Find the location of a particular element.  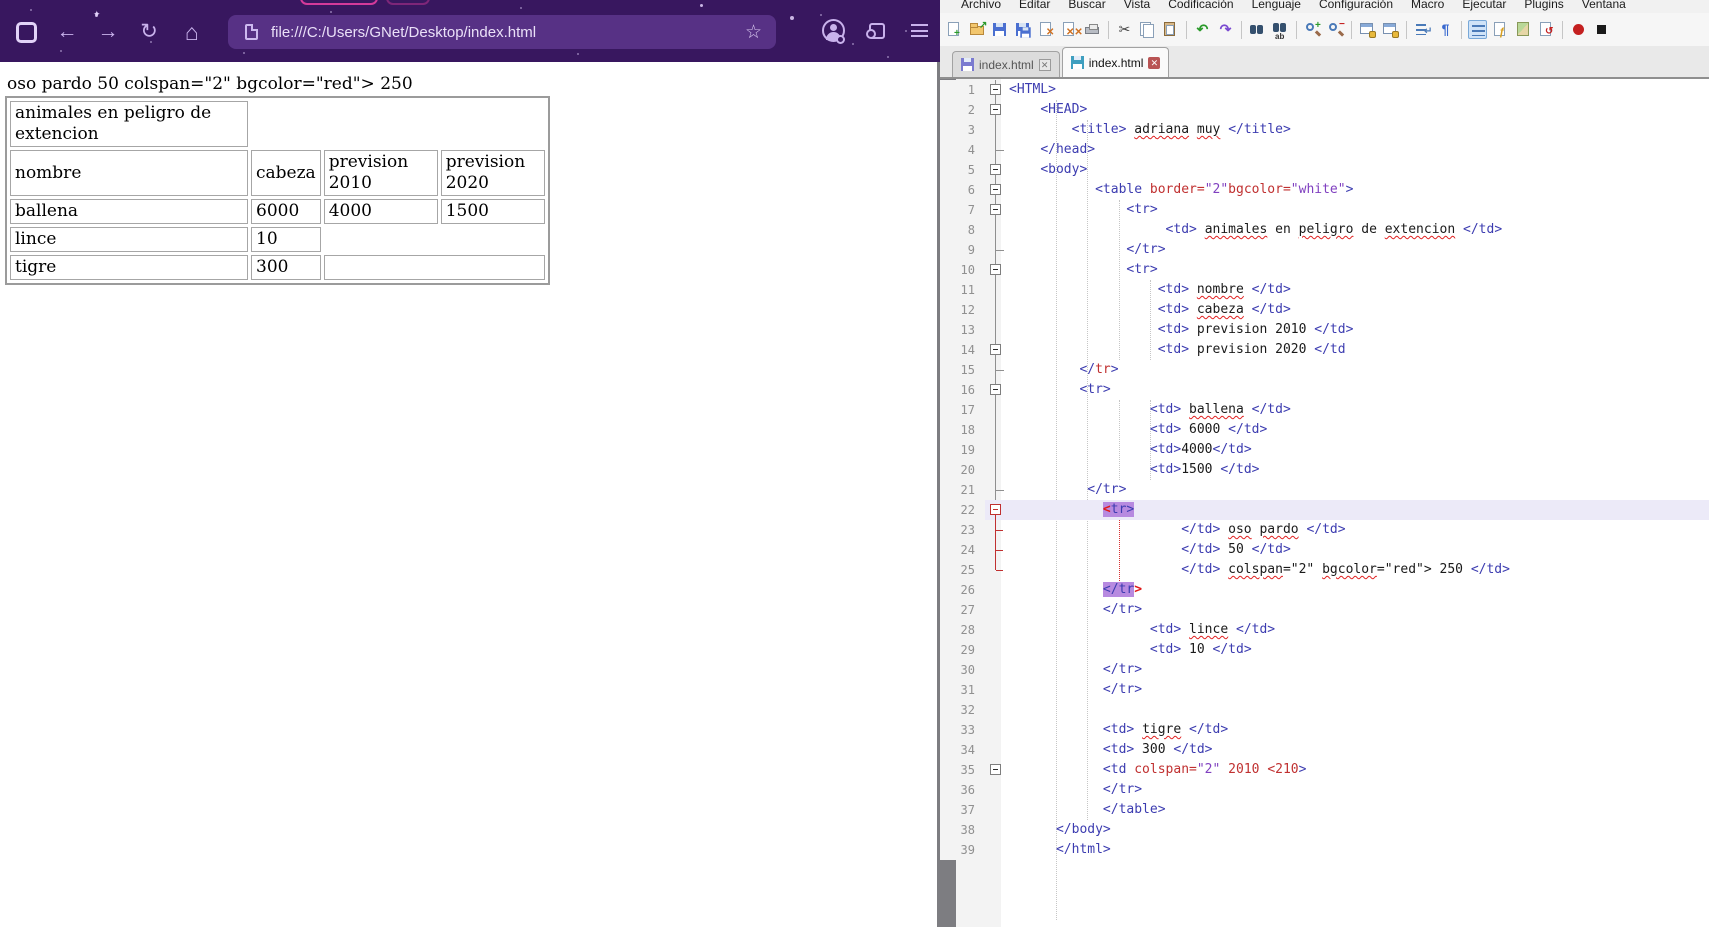

code-line-16: 16 <tr> is located at coordinates (1324, 390).